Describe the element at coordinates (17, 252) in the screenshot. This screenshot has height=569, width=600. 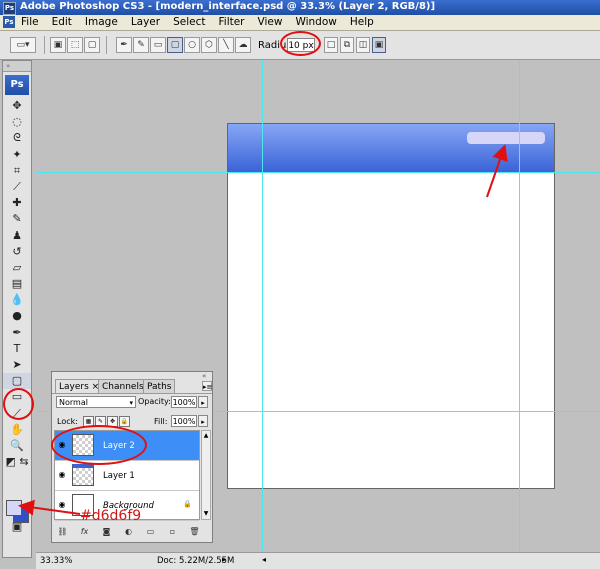
I see `history-brush-tool-icon: ↺` at that location.